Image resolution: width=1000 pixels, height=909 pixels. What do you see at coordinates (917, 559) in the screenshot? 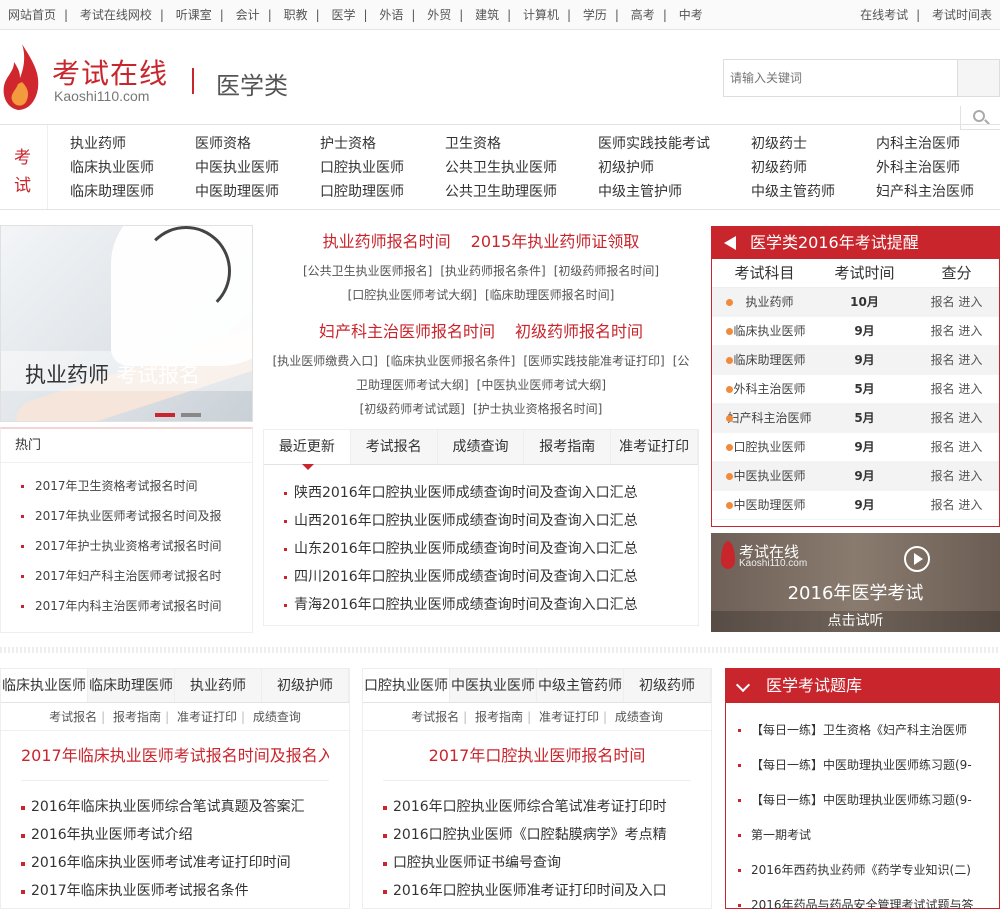
I see `play-icon` at bounding box center [917, 559].